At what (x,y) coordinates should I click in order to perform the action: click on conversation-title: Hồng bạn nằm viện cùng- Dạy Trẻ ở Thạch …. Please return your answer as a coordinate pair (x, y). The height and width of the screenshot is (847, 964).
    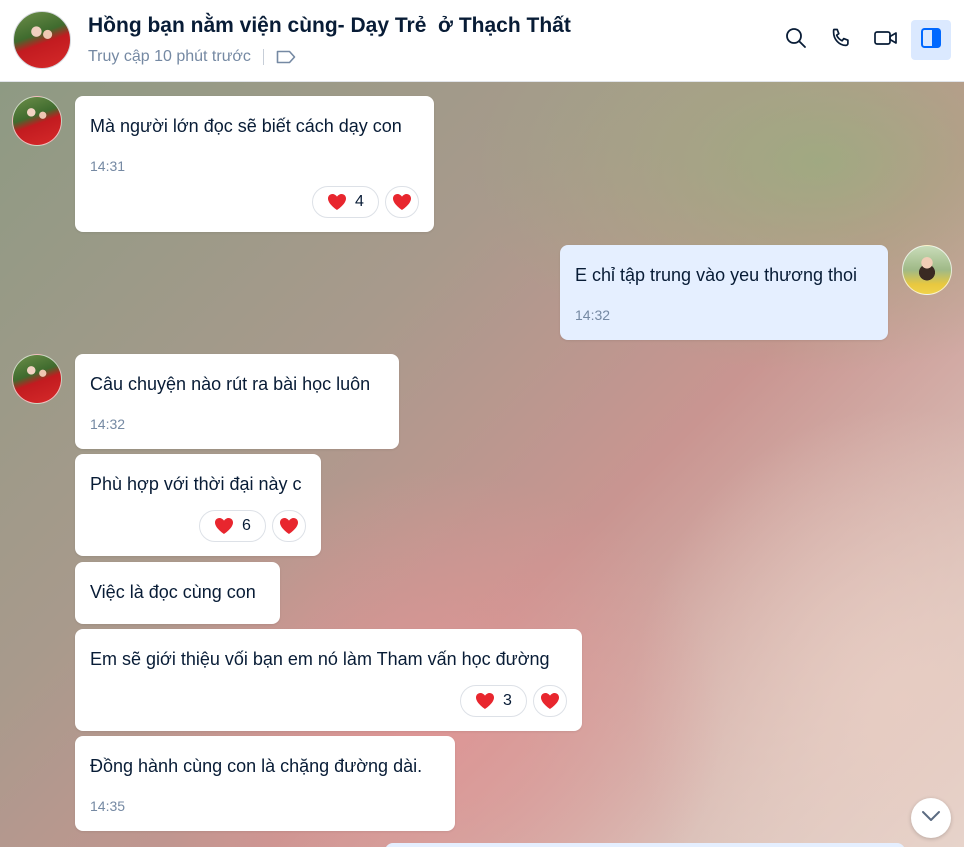
    Looking at the image, I should click on (329, 26).